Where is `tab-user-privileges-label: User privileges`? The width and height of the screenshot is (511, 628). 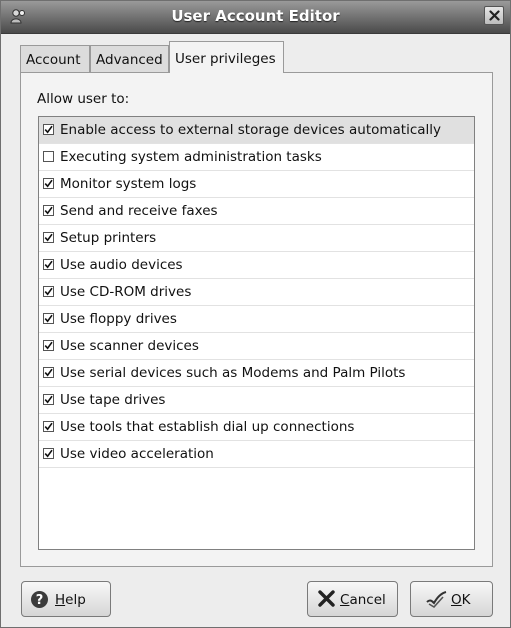 tab-user-privileges-label: User privileges is located at coordinates (225, 59).